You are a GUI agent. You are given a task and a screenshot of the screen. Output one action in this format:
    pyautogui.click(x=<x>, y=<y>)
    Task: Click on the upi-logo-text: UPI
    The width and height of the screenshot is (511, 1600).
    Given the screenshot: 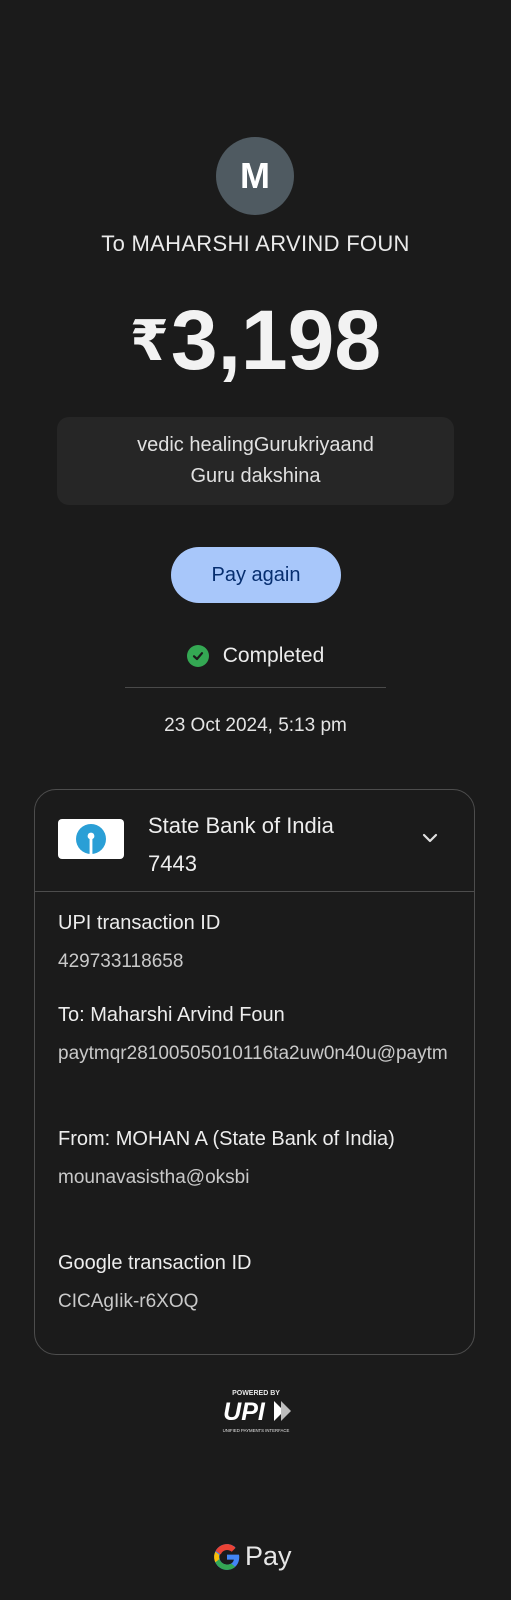 What is the action you would take?
    pyautogui.click(x=244, y=1412)
    